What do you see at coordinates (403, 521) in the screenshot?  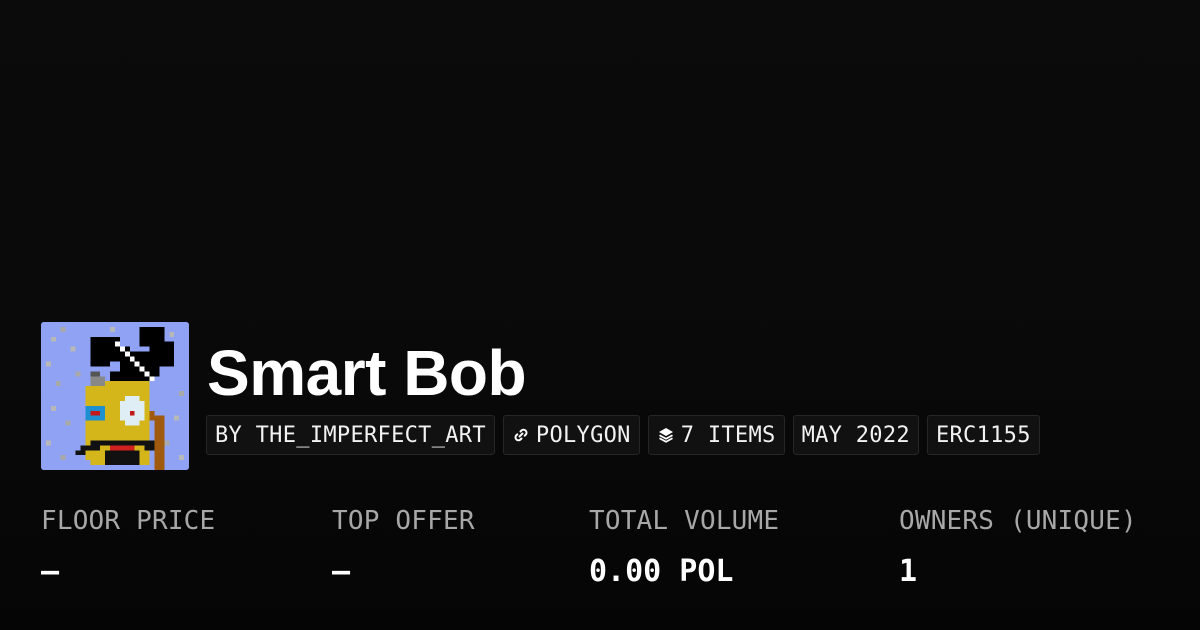 I see `top-offer-label: TOP OFFER` at bounding box center [403, 521].